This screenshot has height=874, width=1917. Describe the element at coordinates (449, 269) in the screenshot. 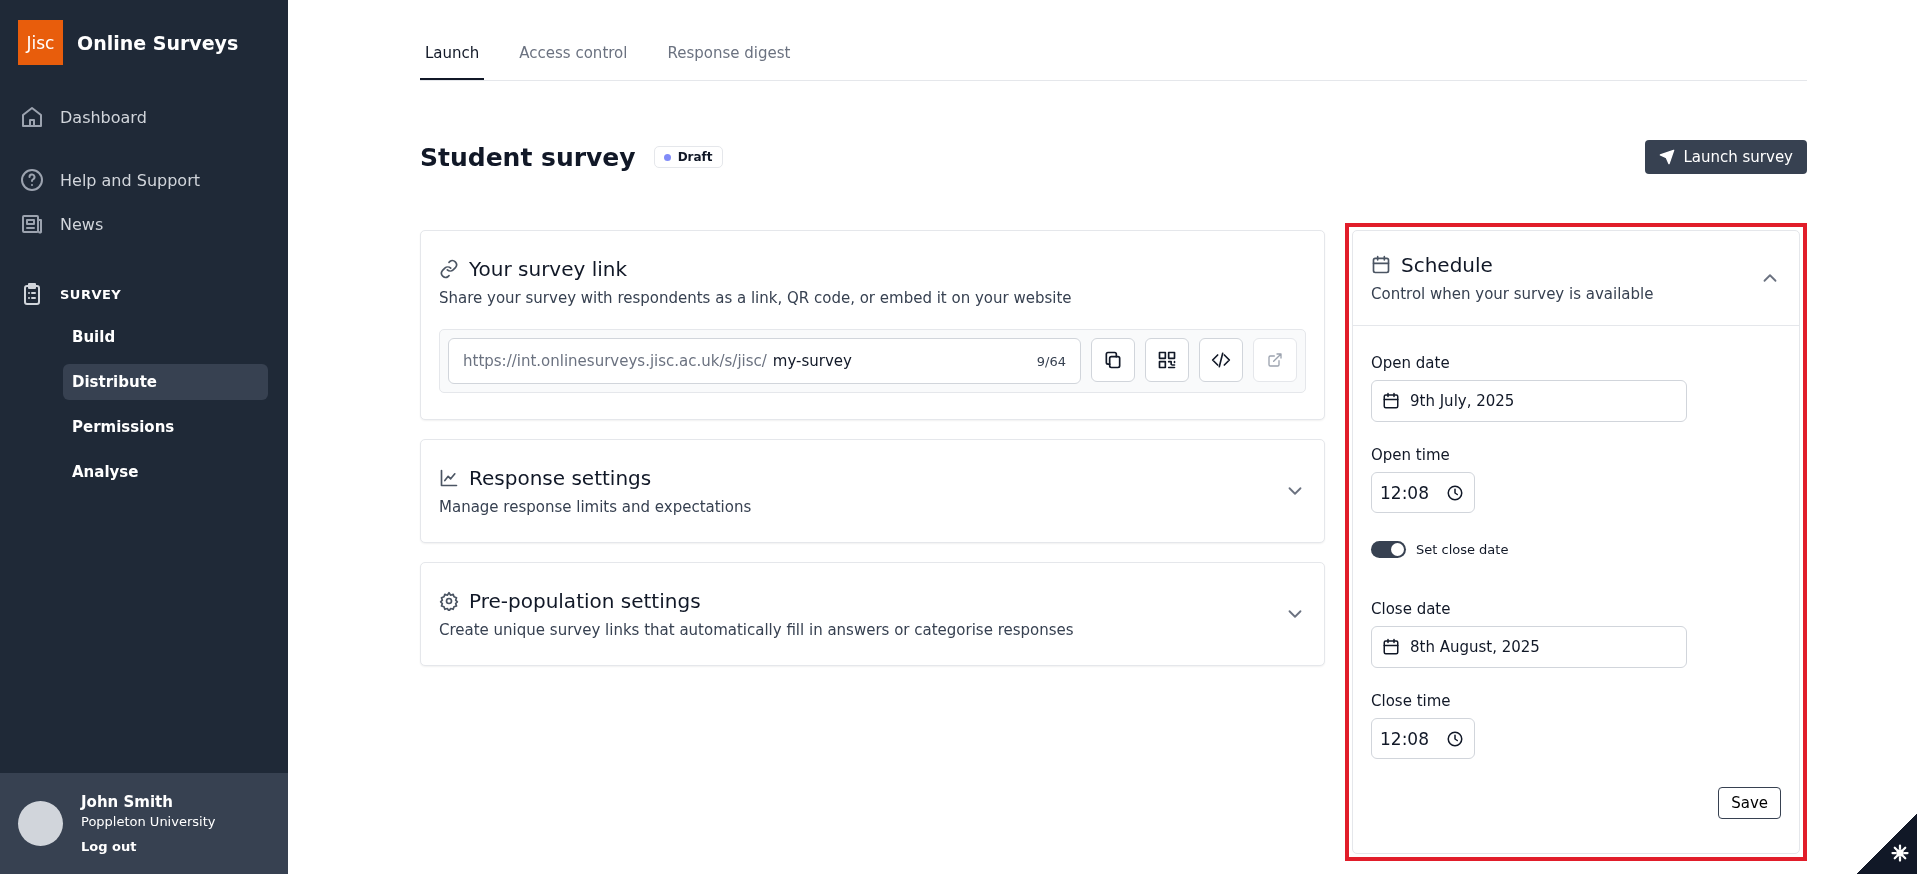

I see `link-icon` at that location.